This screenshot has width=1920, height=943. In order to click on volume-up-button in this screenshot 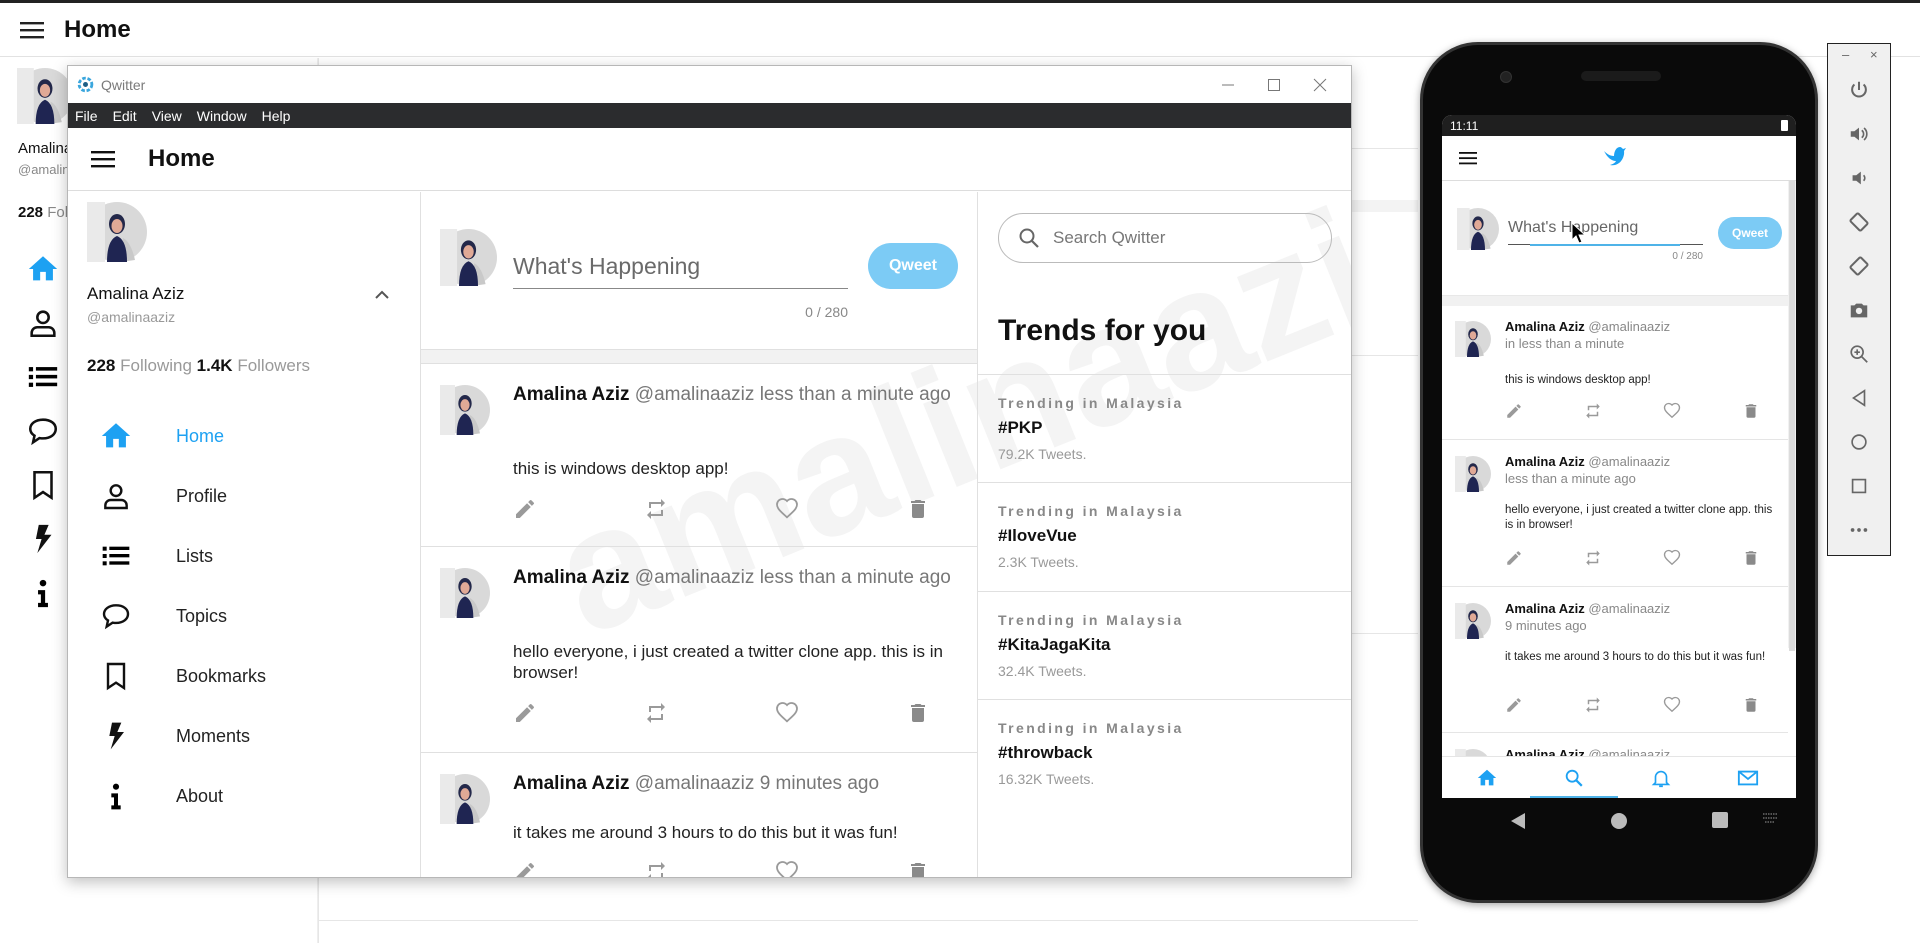, I will do `click(1859, 134)`.